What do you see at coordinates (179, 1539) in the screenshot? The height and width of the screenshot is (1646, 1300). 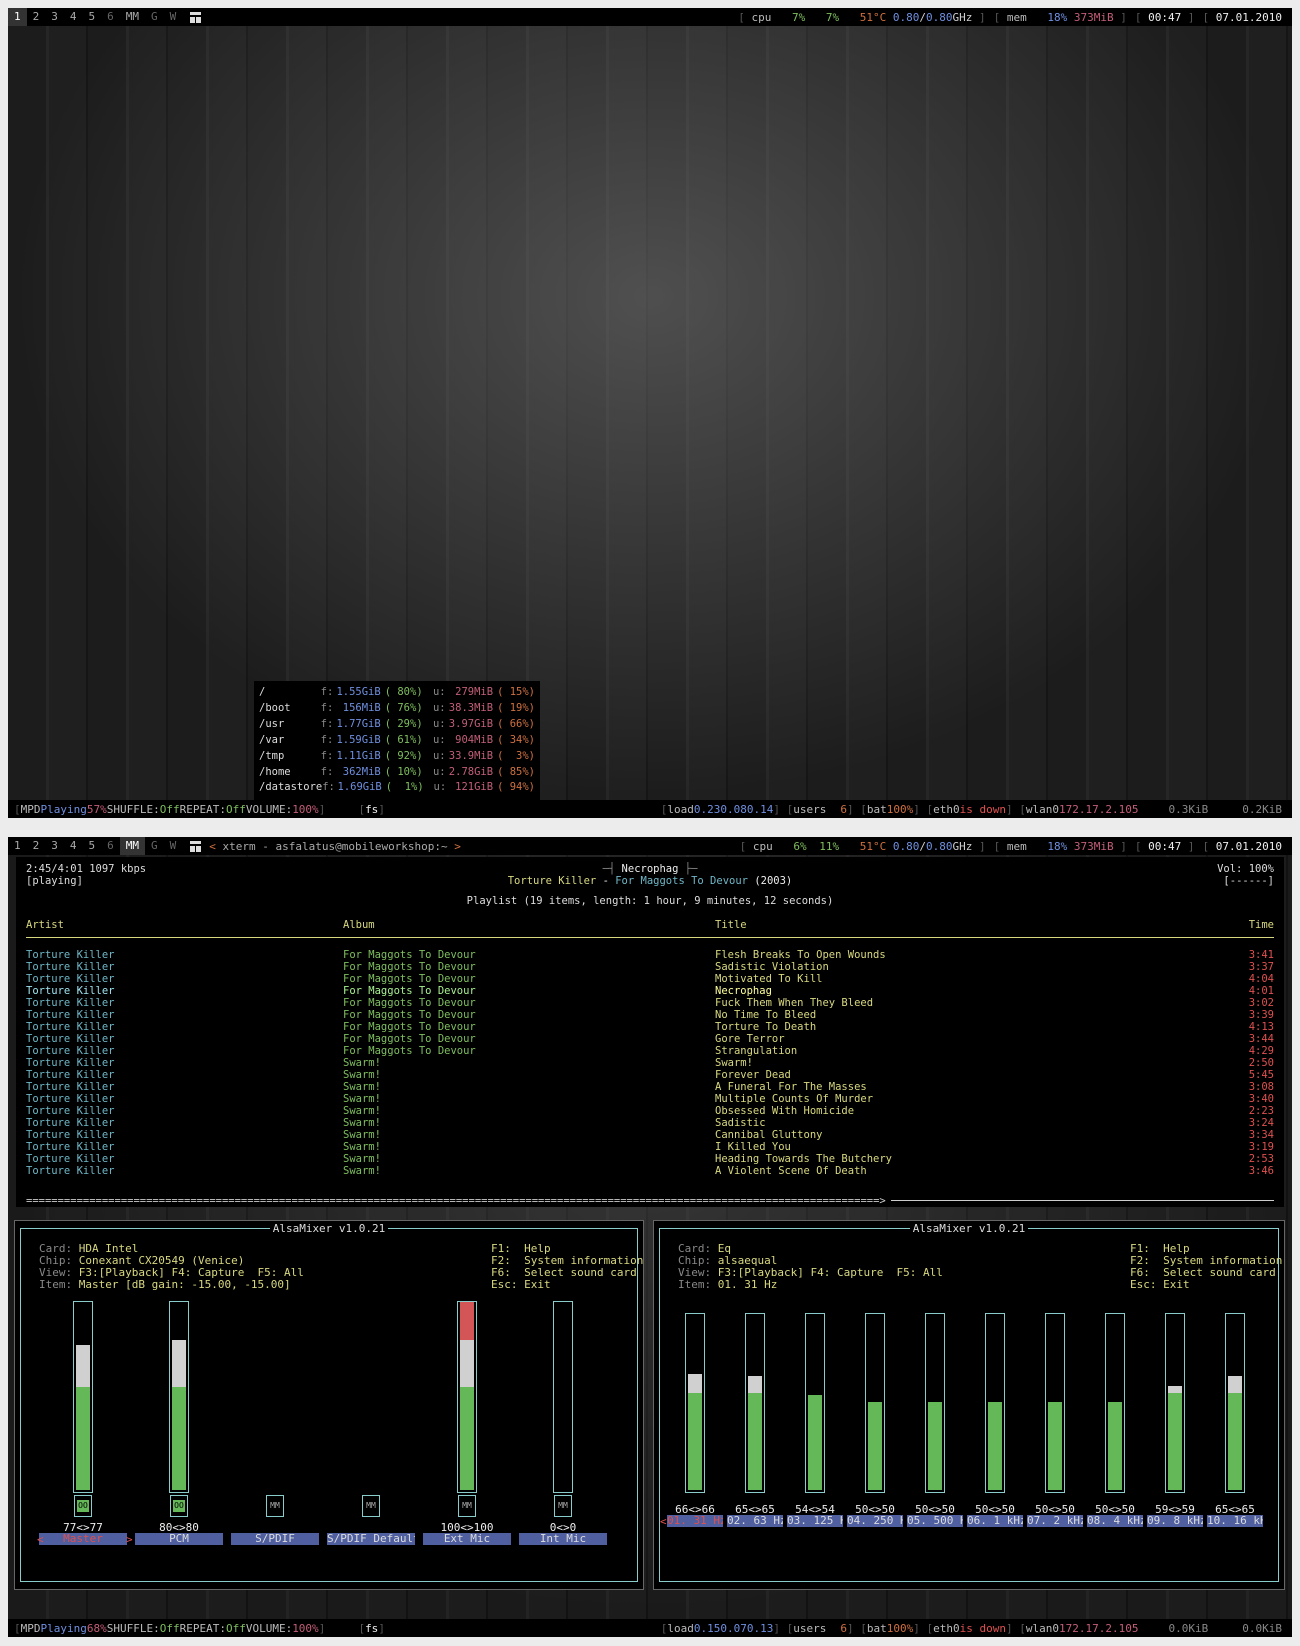 I see `channel-label: PCM` at bounding box center [179, 1539].